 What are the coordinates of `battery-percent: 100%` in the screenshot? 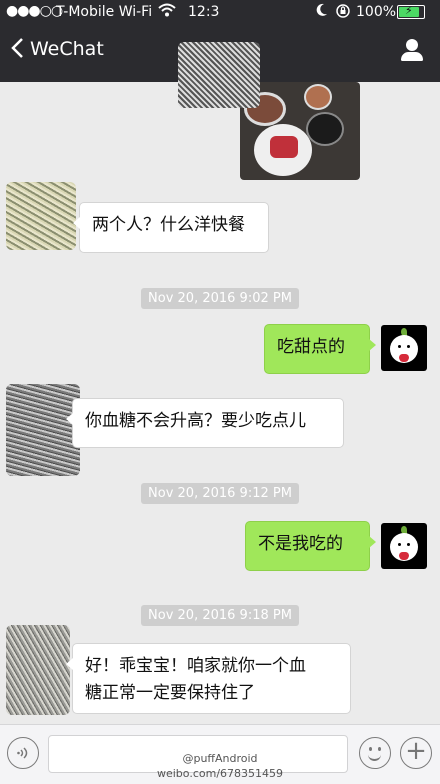 It's located at (376, 12).